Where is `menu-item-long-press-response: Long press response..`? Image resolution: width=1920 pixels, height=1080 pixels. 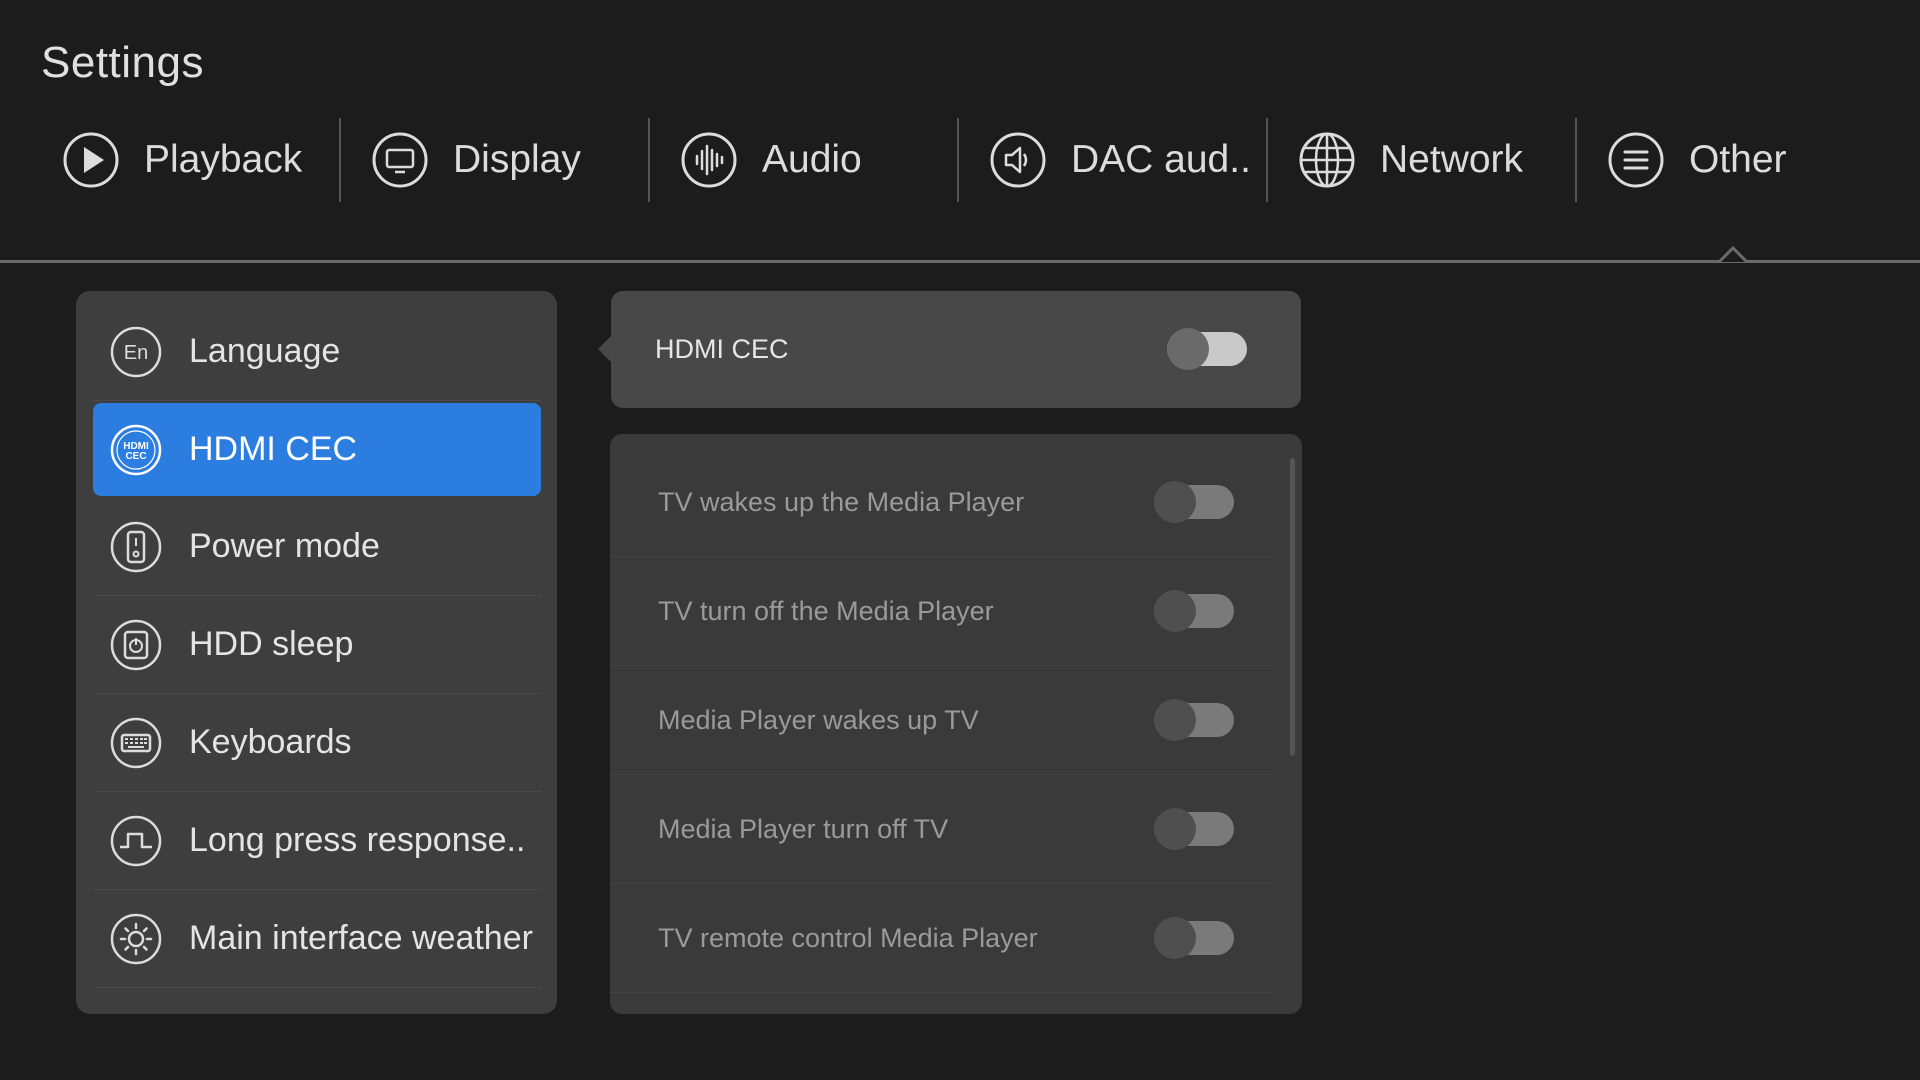
menu-item-long-press-response: Long press response.. is located at coordinates (317, 841).